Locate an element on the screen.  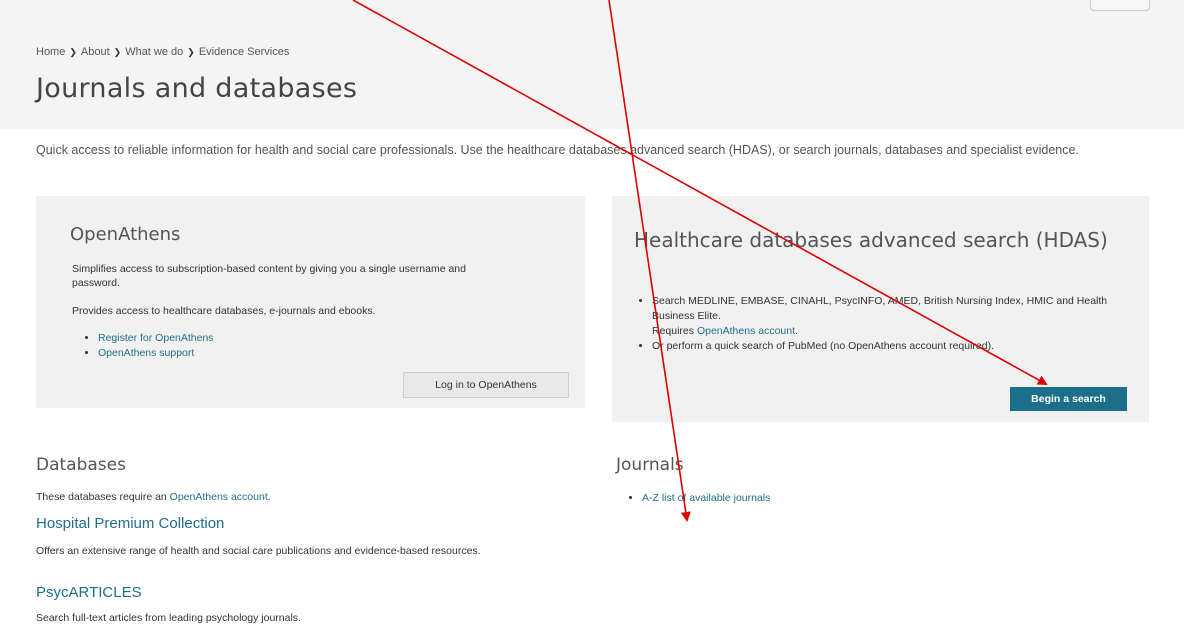
annotation-arrow-journals is located at coordinates (649, 261).